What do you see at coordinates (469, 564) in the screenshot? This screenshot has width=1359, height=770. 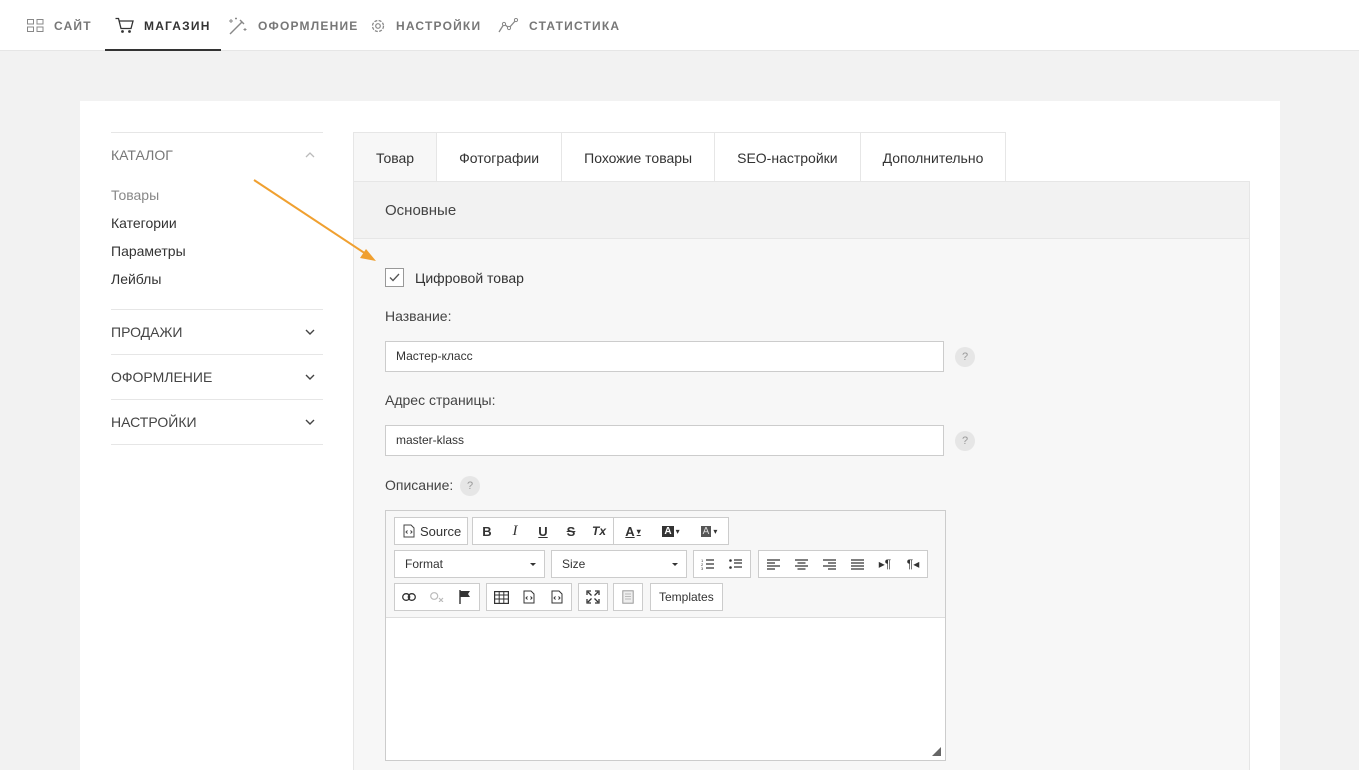 I see `format-select: Format` at bounding box center [469, 564].